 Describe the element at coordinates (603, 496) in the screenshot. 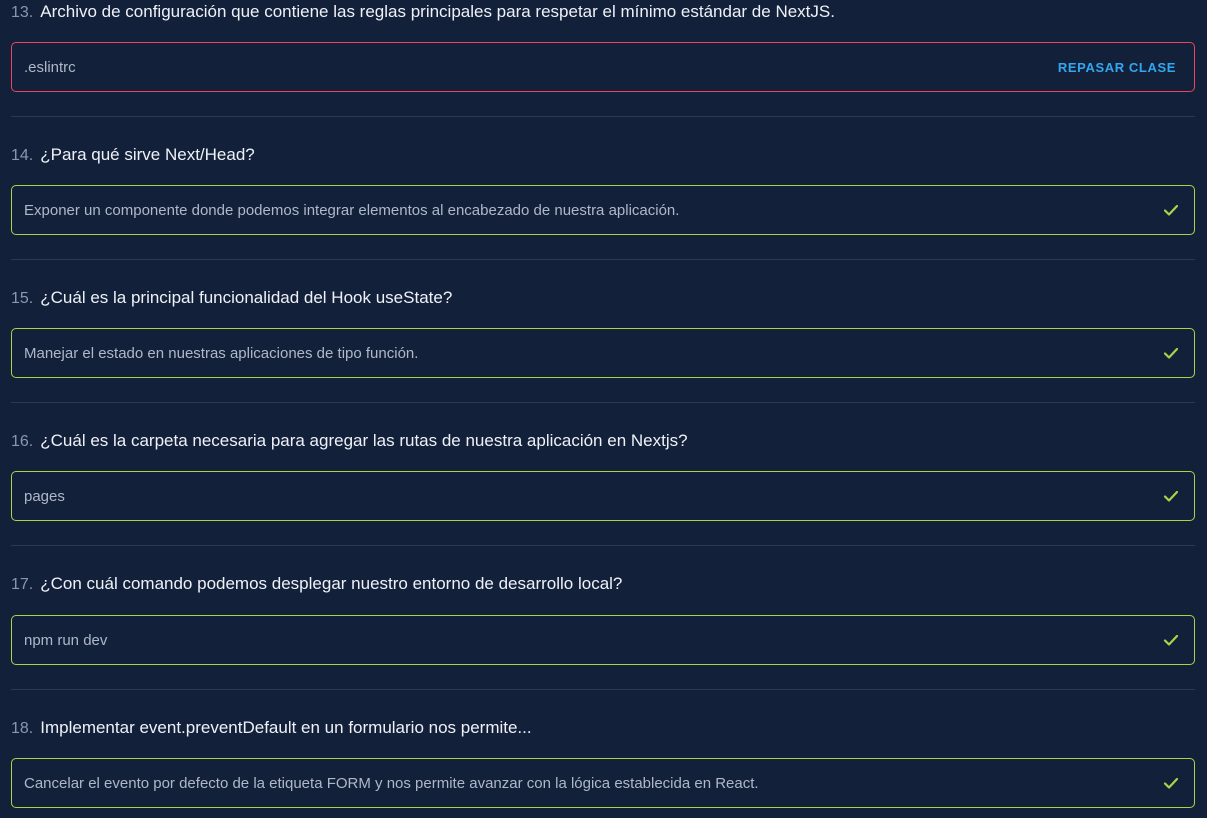

I see `answer-box-correct: pages` at that location.